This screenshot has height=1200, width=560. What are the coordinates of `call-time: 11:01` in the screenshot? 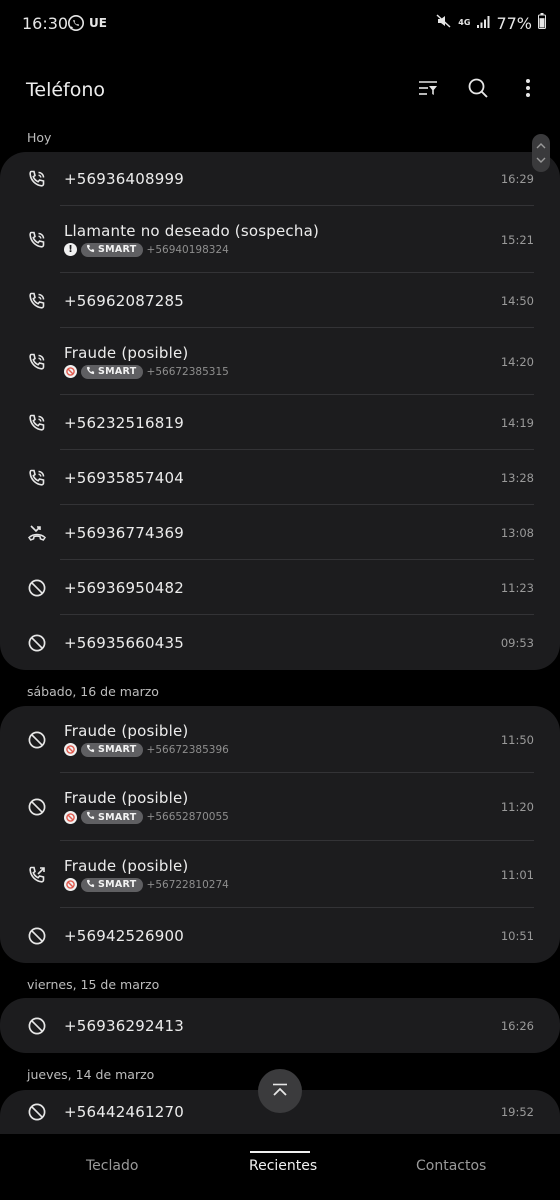 It's located at (517, 874).